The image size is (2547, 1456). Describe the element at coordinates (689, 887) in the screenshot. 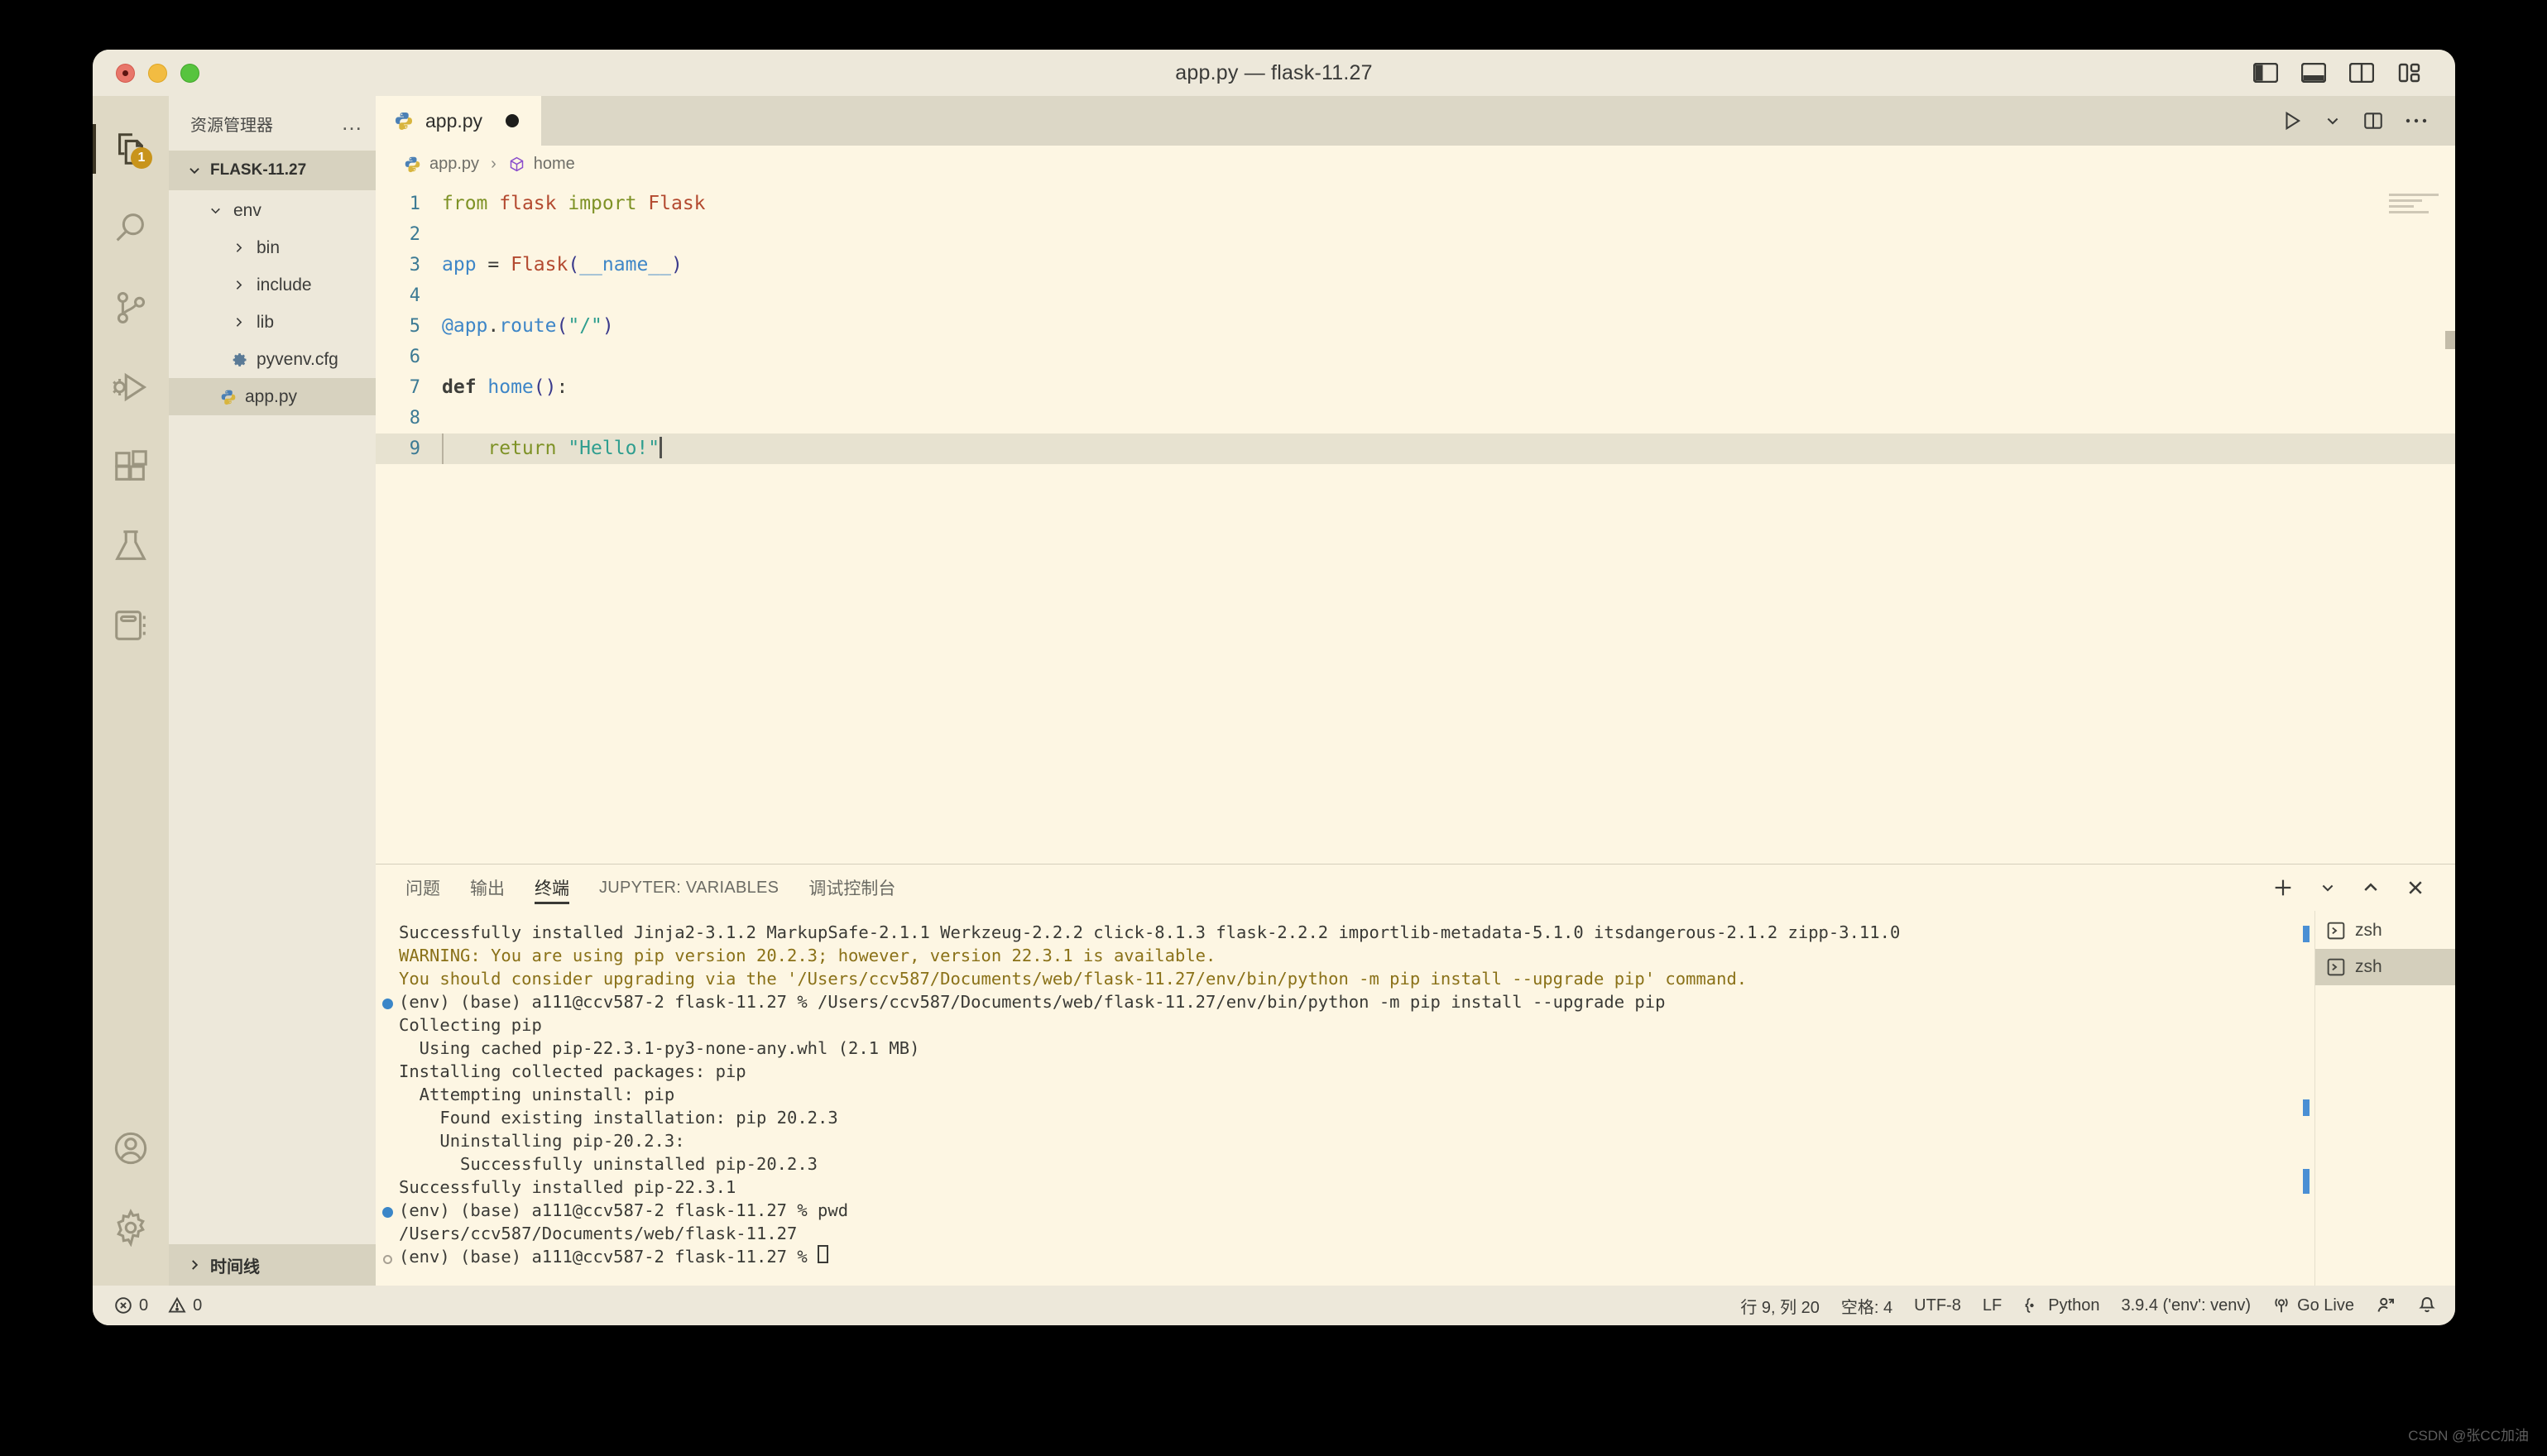

I see `panel-tab-jupyter-variables: JUPYTER: VARIABLES` at that location.